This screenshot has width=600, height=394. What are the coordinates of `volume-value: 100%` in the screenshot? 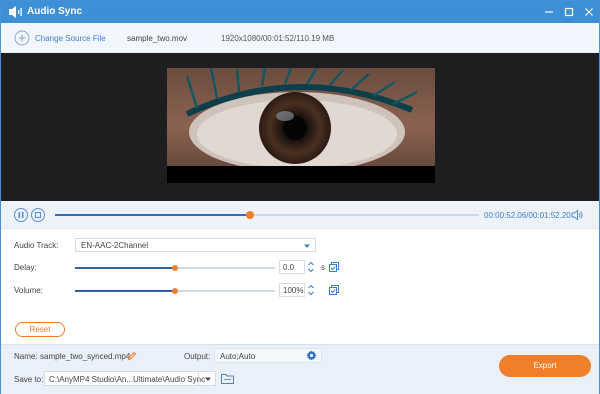 It's located at (293, 290).